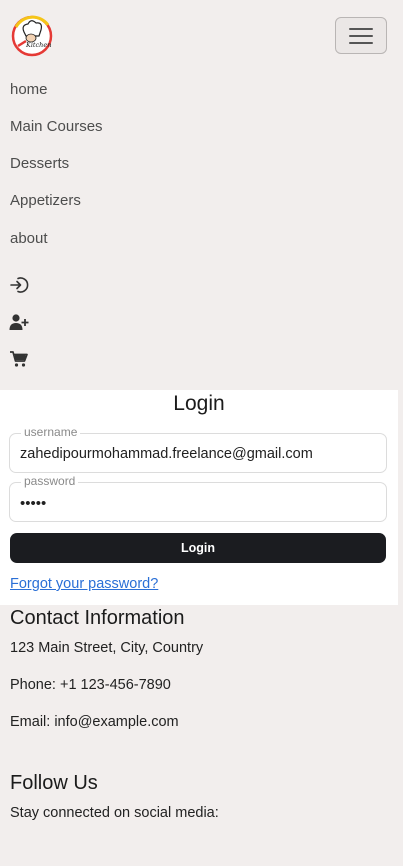 This screenshot has width=403, height=866. I want to click on password-label: password, so click(50, 481).